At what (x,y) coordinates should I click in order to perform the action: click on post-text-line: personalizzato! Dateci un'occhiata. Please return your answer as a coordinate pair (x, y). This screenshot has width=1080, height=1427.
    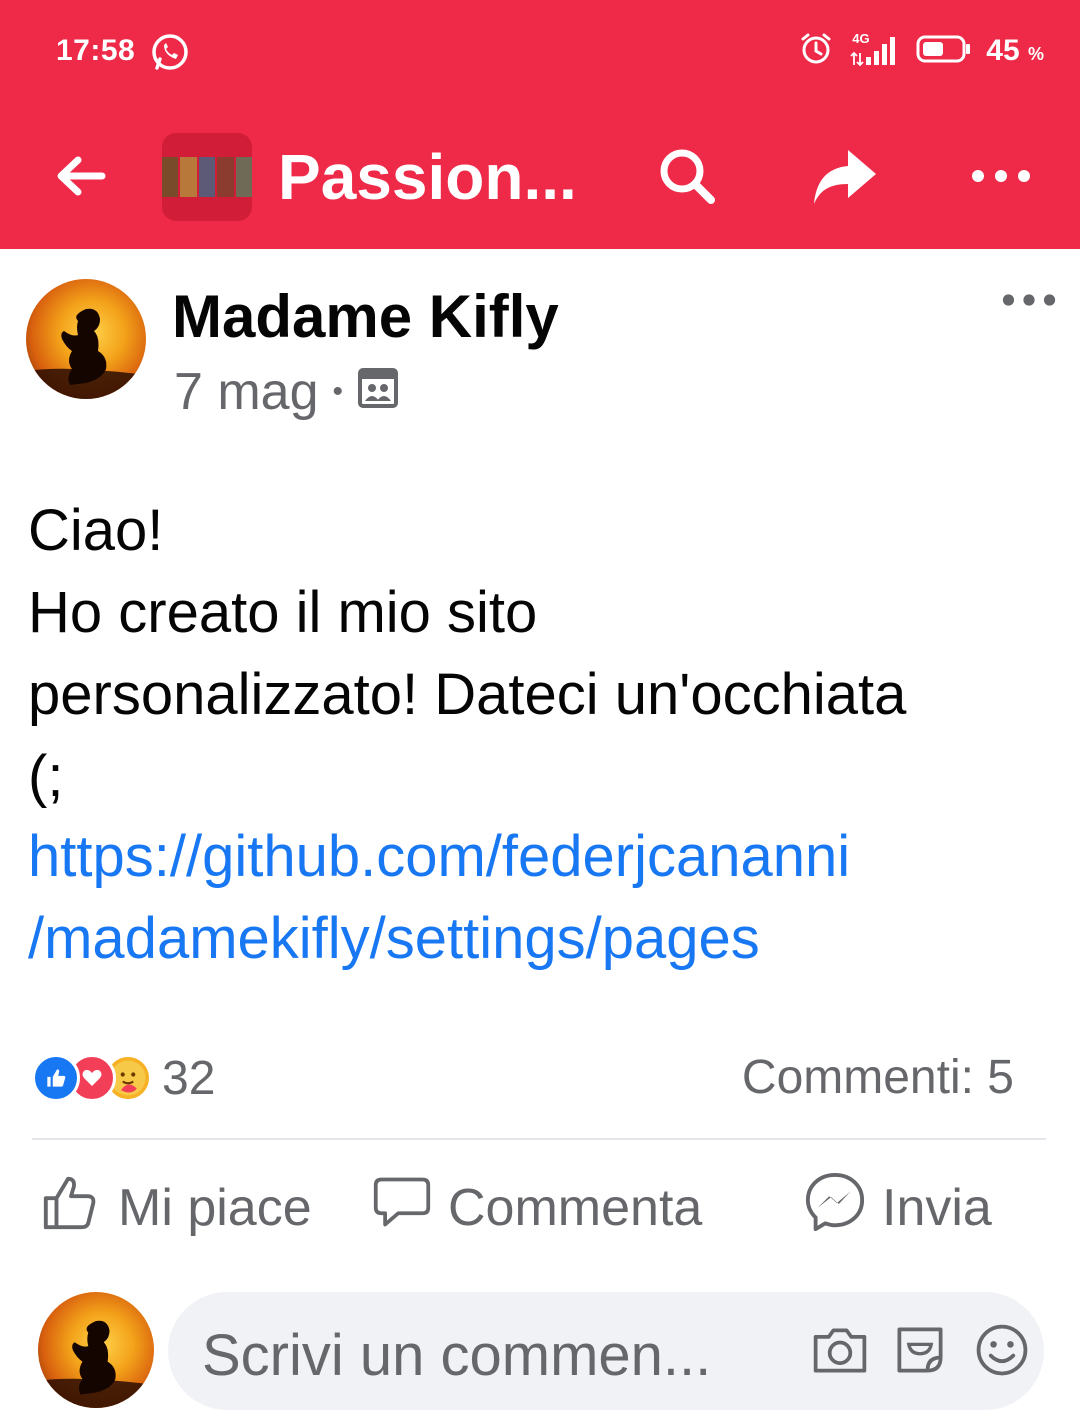
    Looking at the image, I should click on (467, 694).